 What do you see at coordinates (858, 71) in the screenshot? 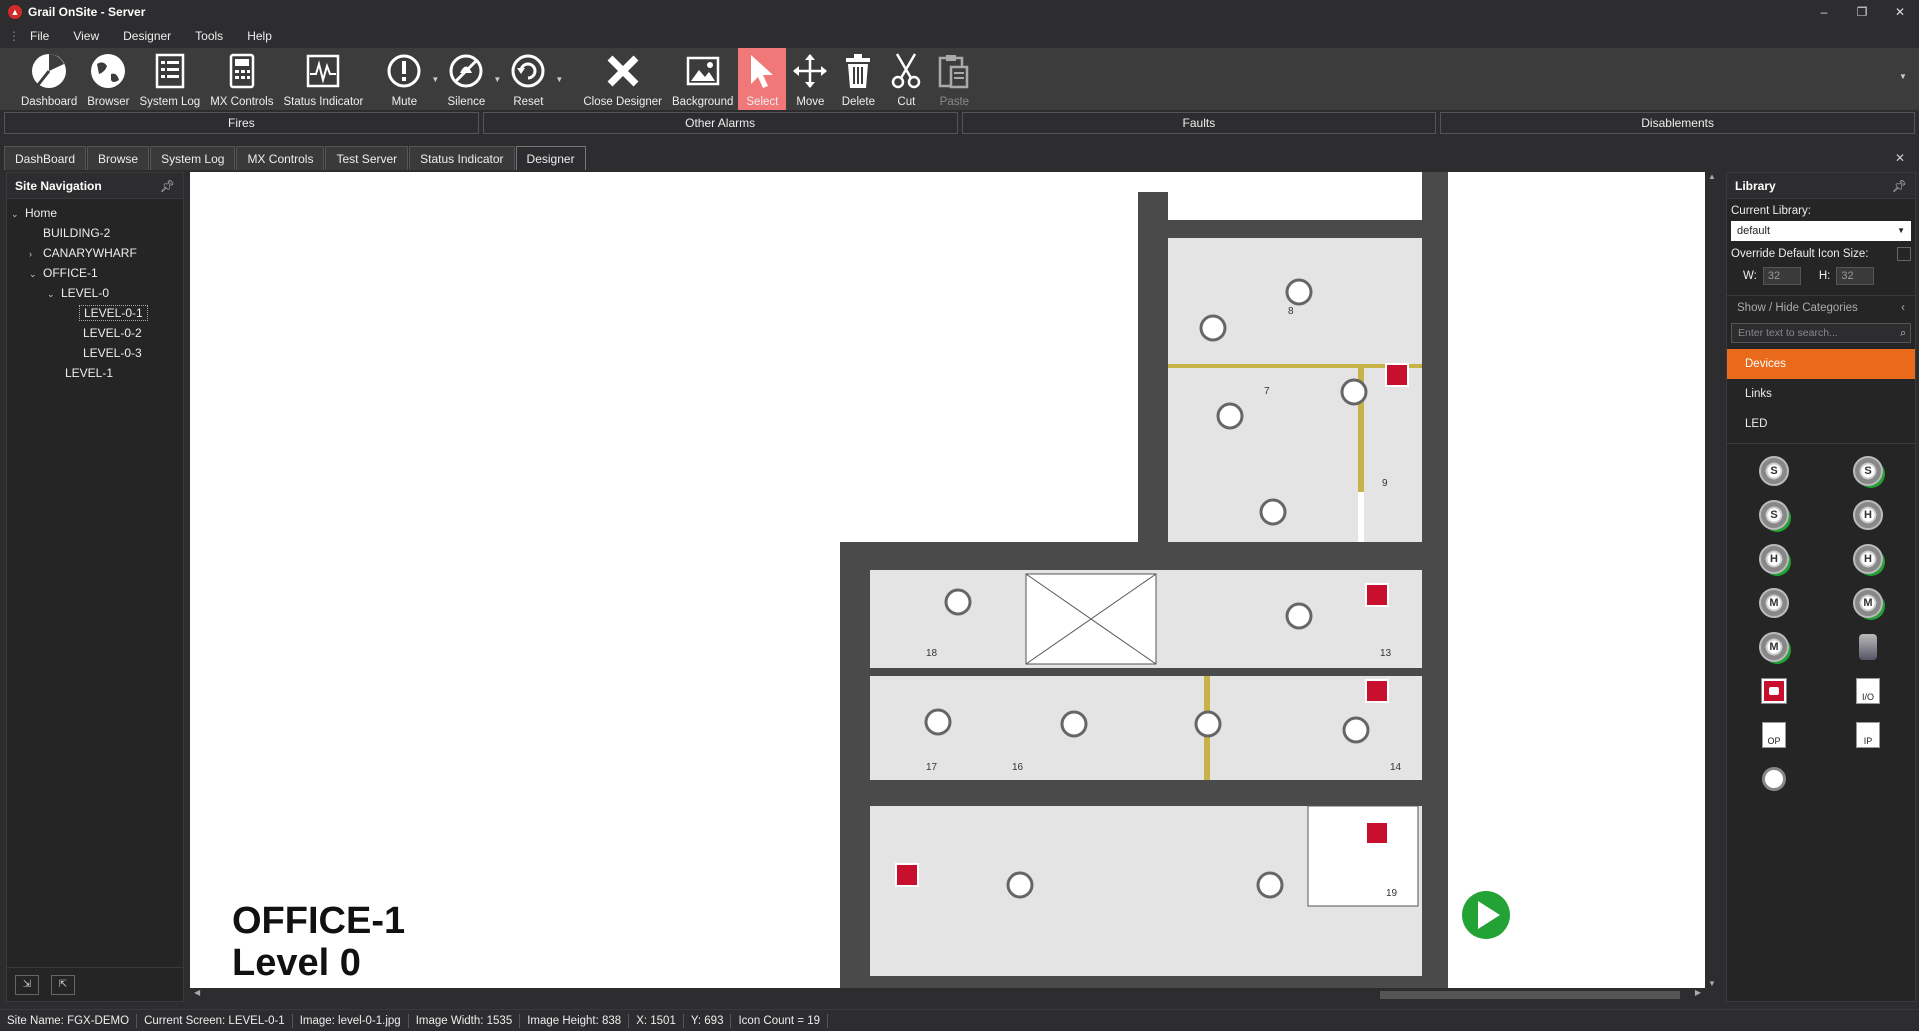
I see `trash-icon` at bounding box center [858, 71].